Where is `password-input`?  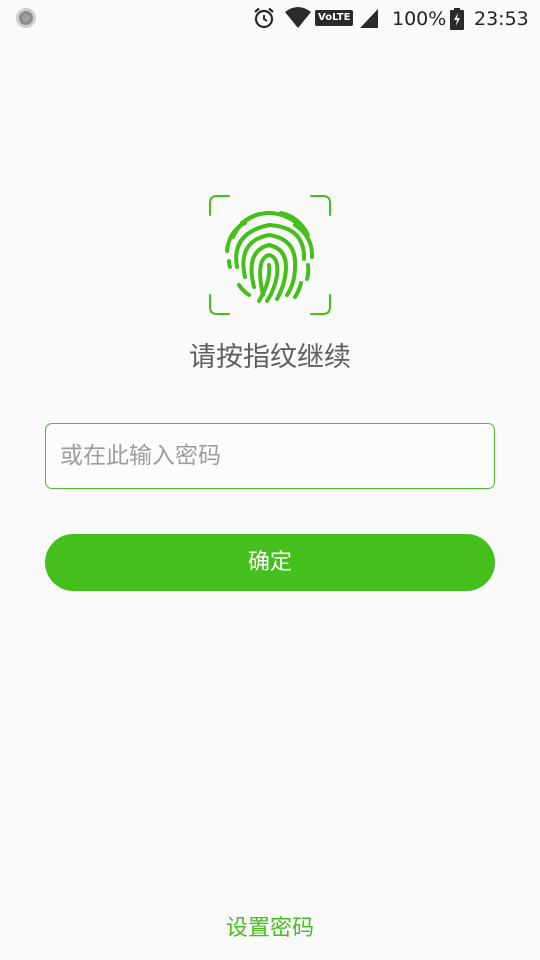
password-input is located at coordinates (270, 455).